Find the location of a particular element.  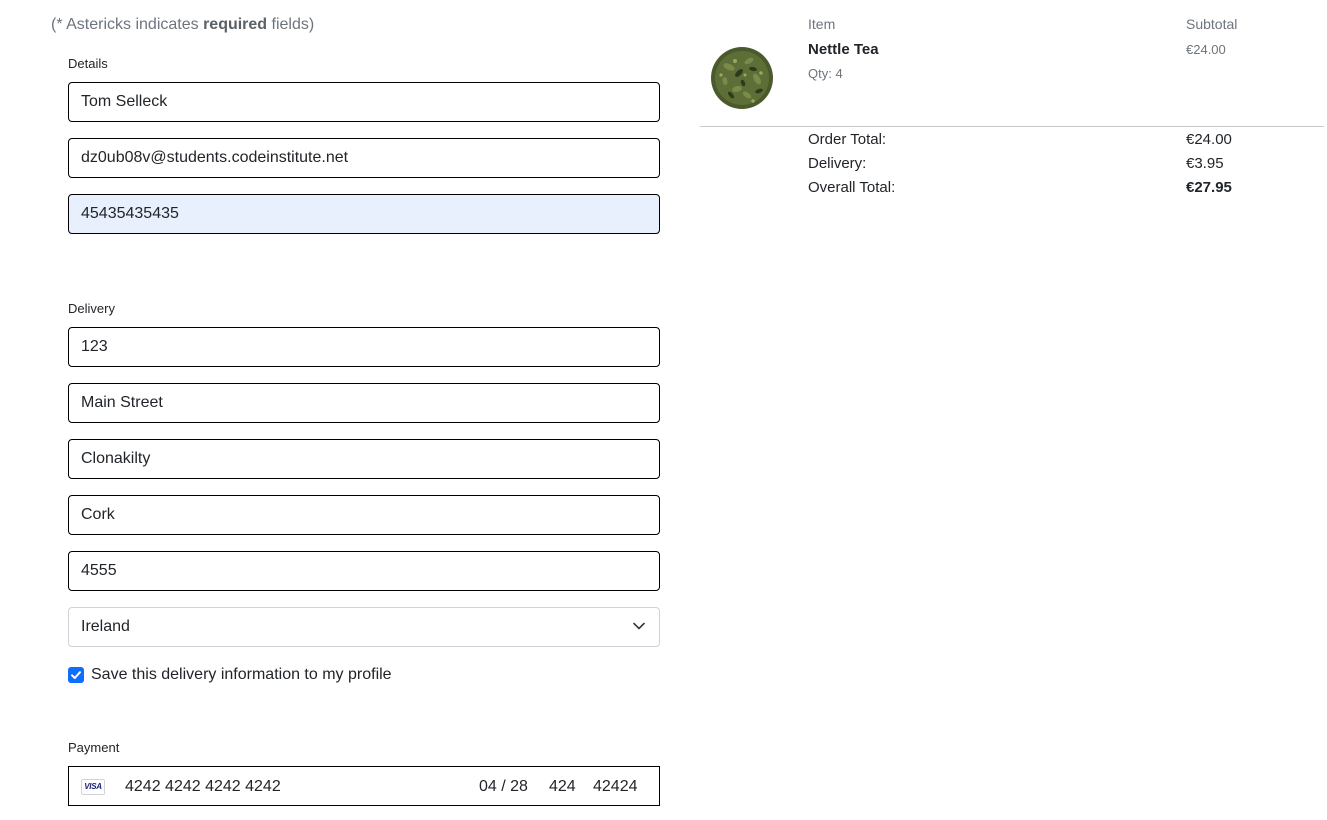

item-column-header: Item is located at coordinates (822, 24).